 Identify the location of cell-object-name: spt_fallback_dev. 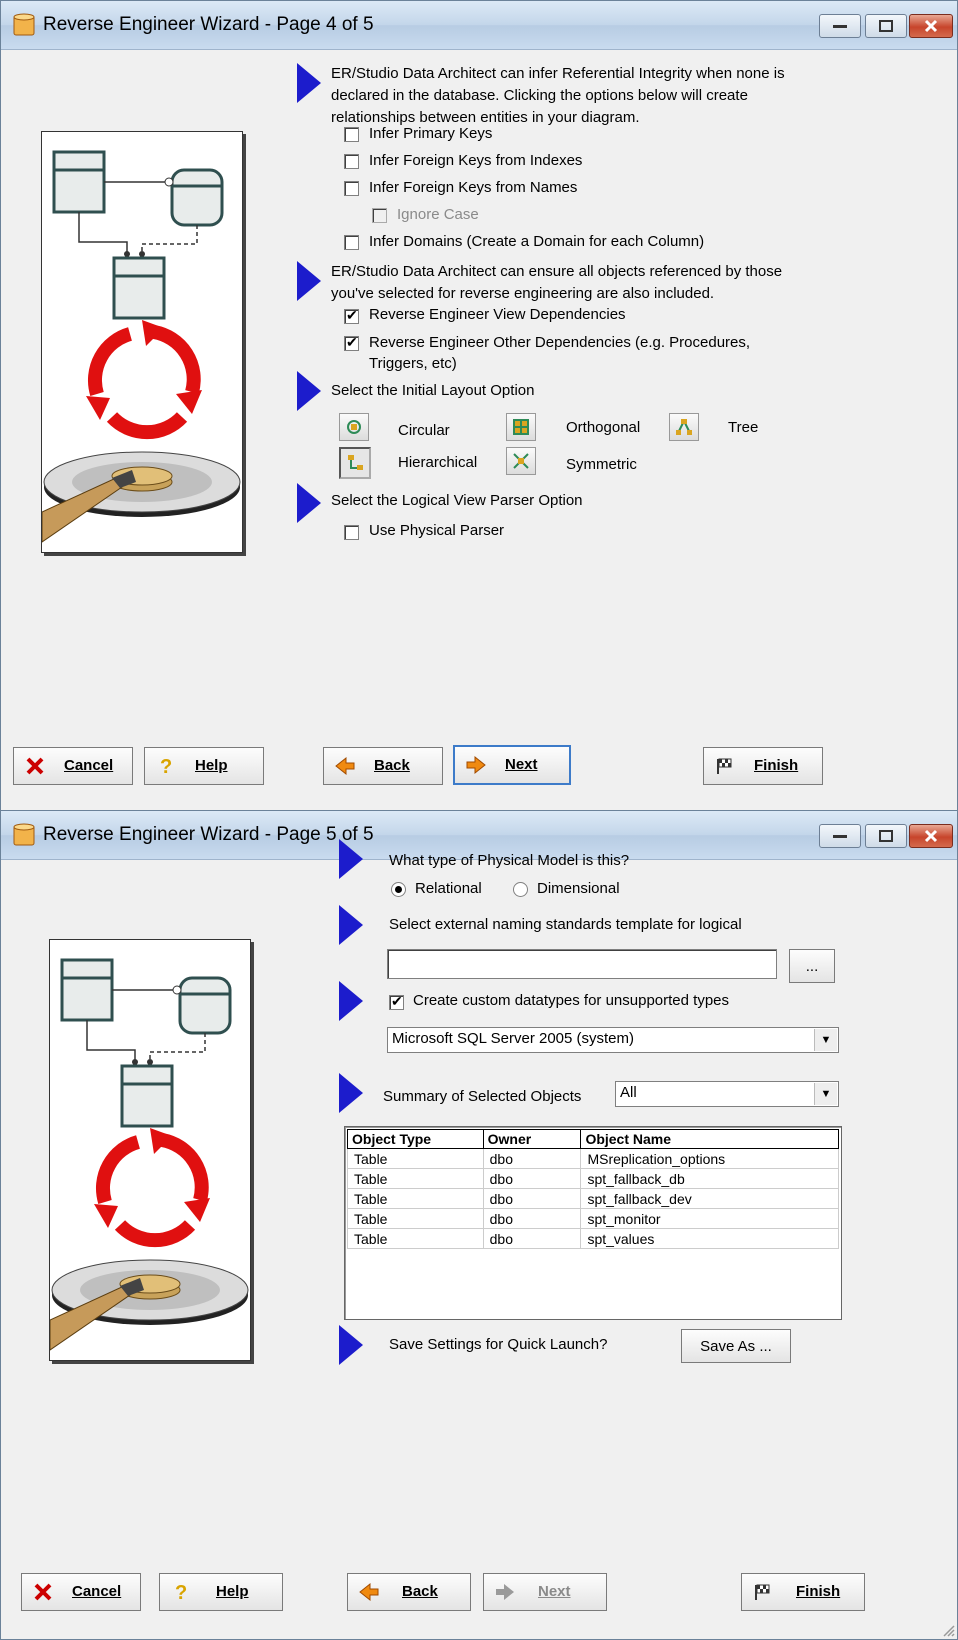
(709, 1198).